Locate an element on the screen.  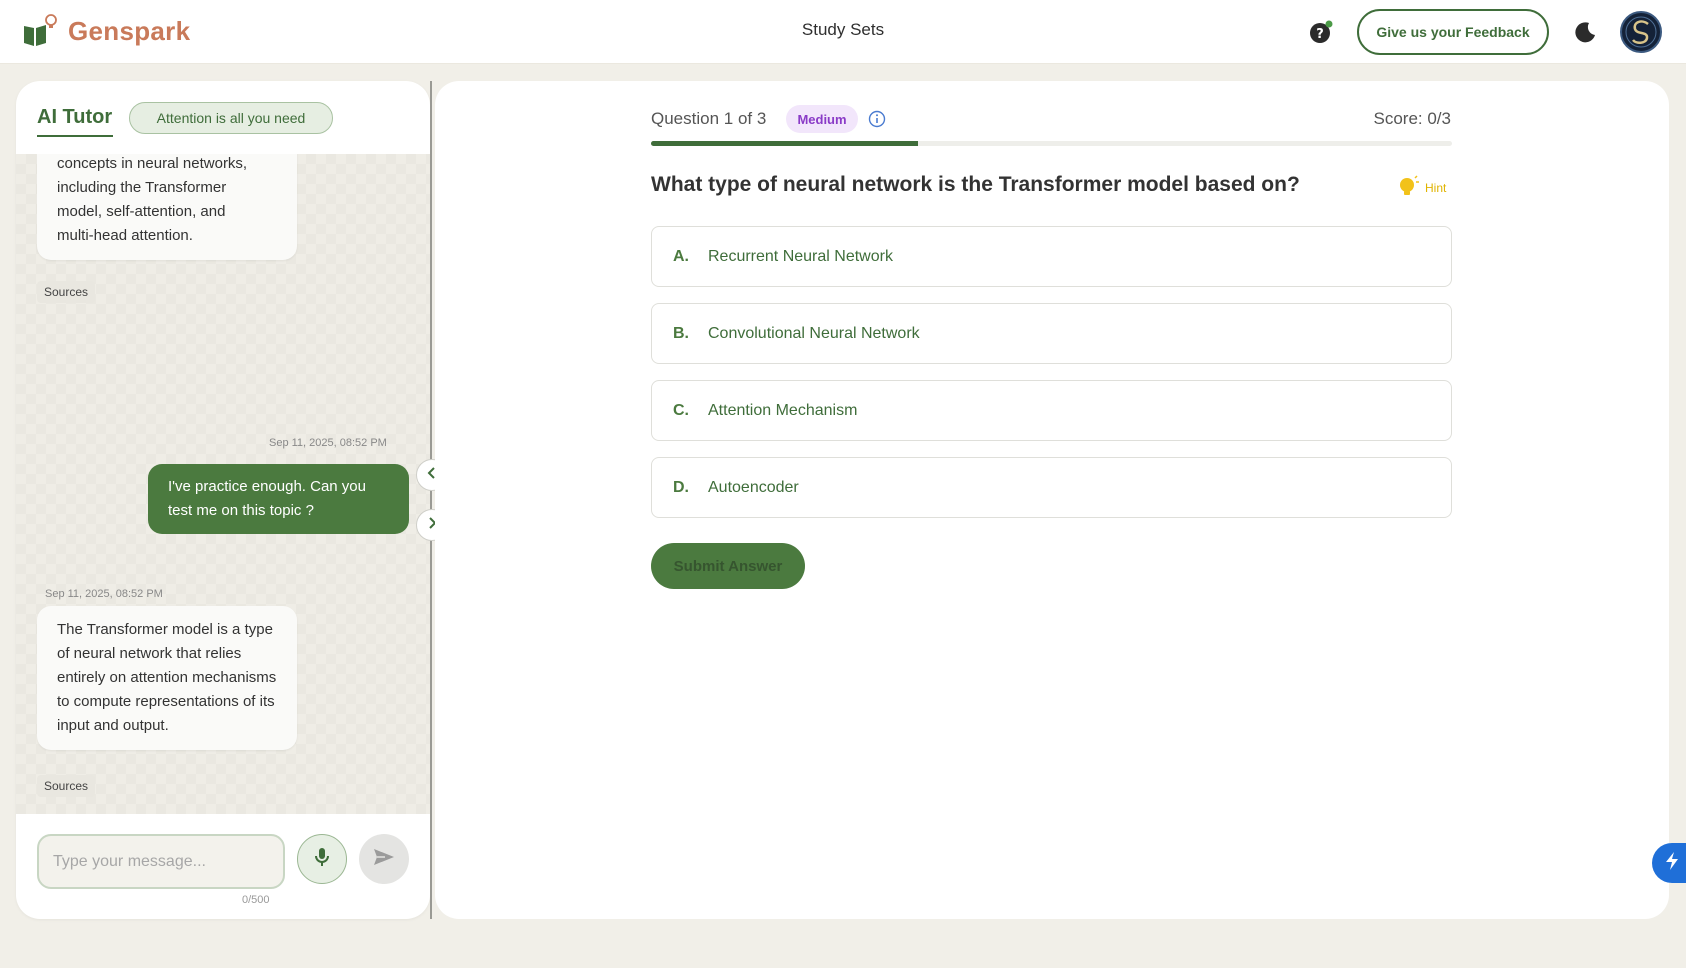
tab-ai-tutor: AI Tutor is located at coordinates (74, 117).